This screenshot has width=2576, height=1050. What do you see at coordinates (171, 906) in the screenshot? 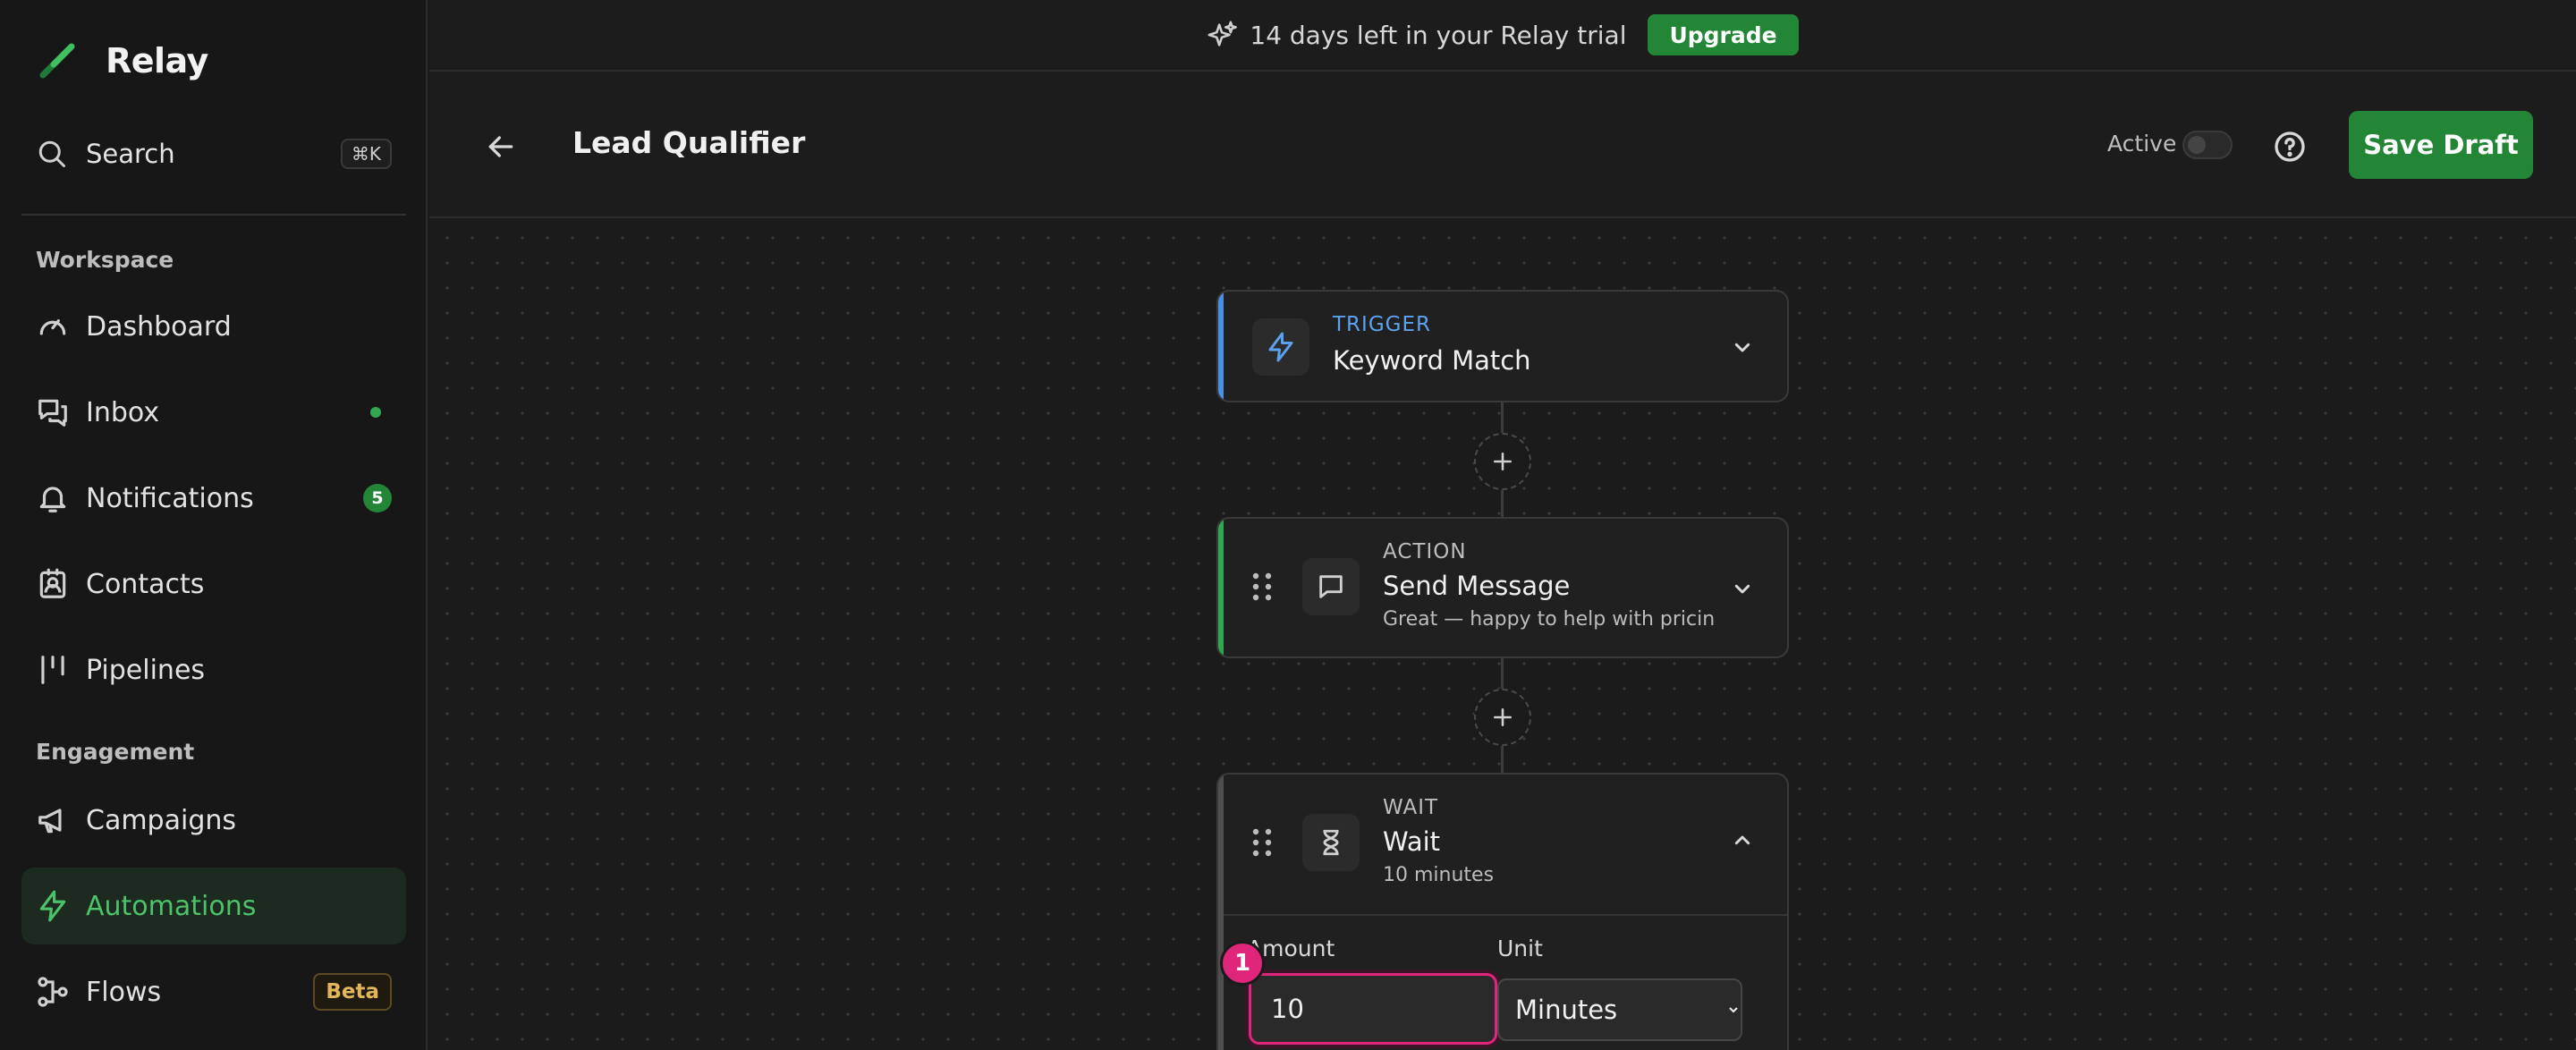
I see `sidebar-item-label: Automations` at bounding box center [171, 906].